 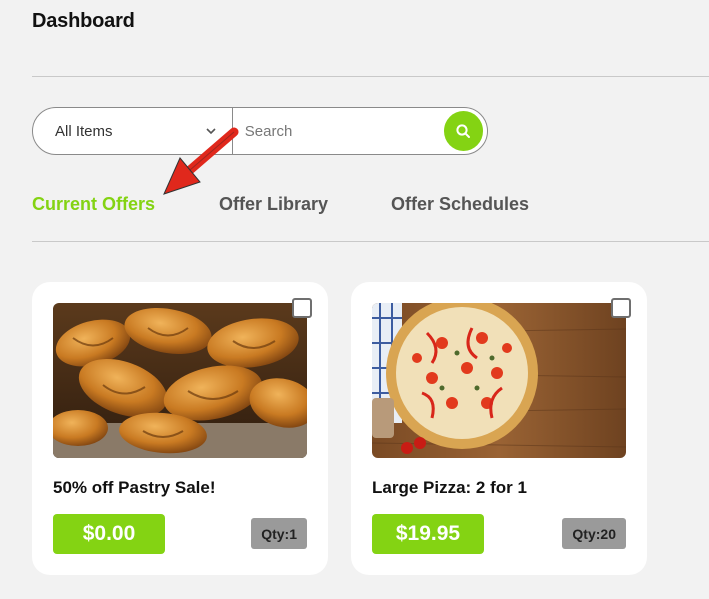 I want to click on quantity-badge: Qty:20, so click(x=594, y=533).